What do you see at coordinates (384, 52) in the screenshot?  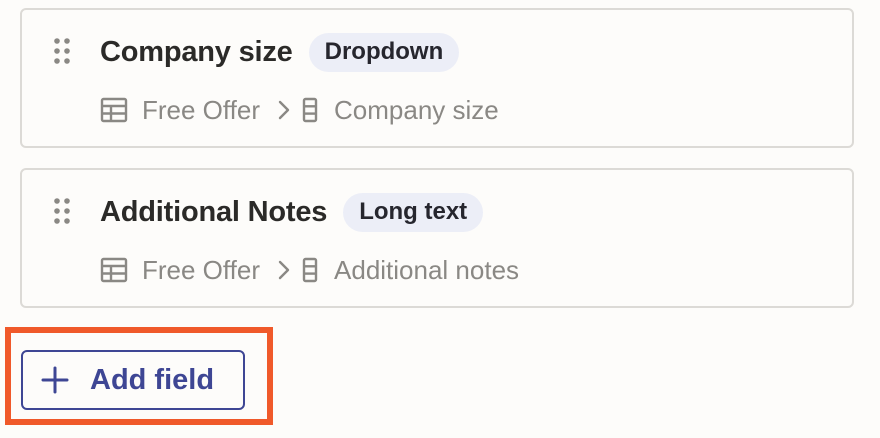 I see `field-type-badge: Dropdown` at bounding box center [384, 52].